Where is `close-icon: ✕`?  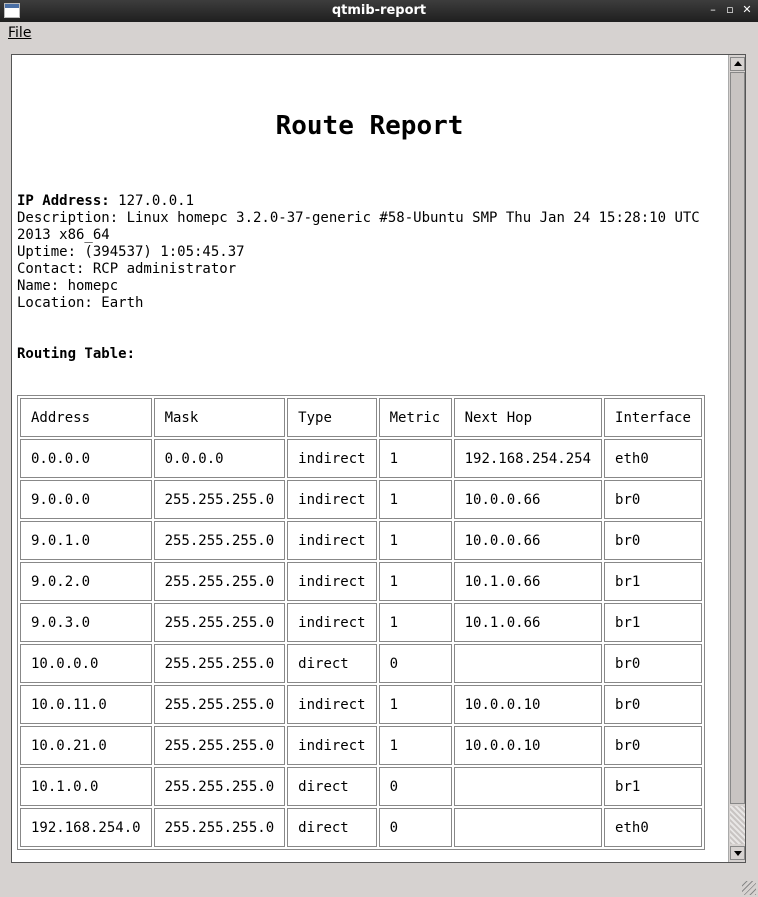
close-icon: ✕ is located at coordinates (747, 10).